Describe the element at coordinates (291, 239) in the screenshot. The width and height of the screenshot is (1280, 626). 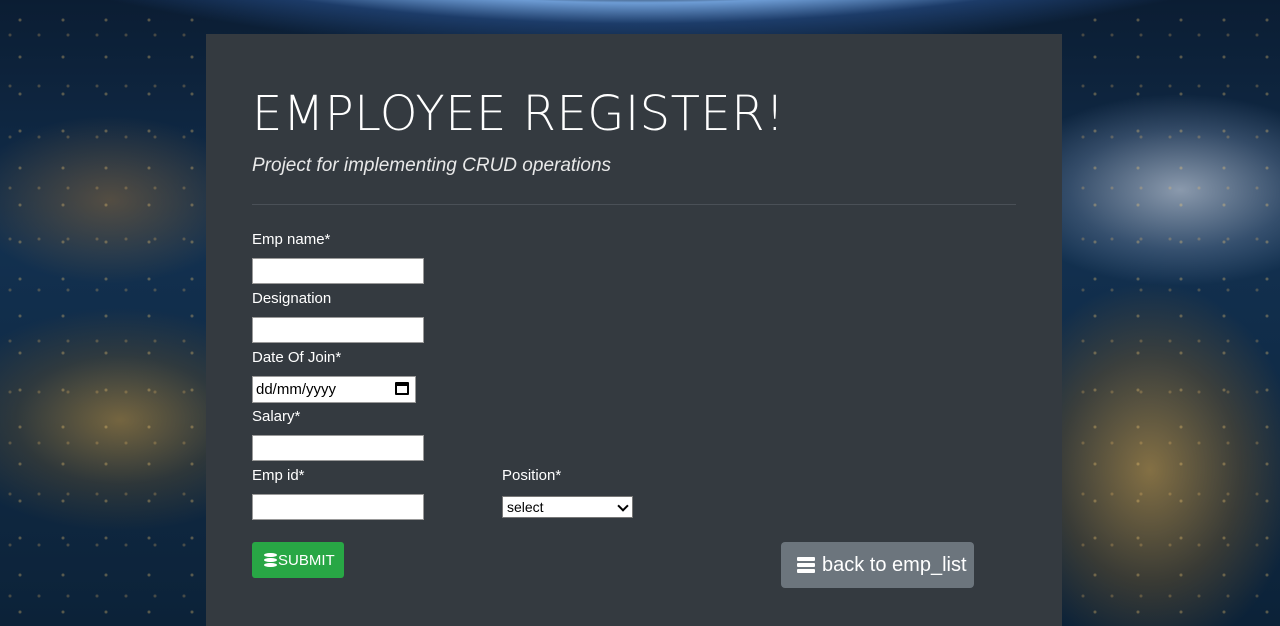
I see `emp-name-label: Emp name*` at that location.